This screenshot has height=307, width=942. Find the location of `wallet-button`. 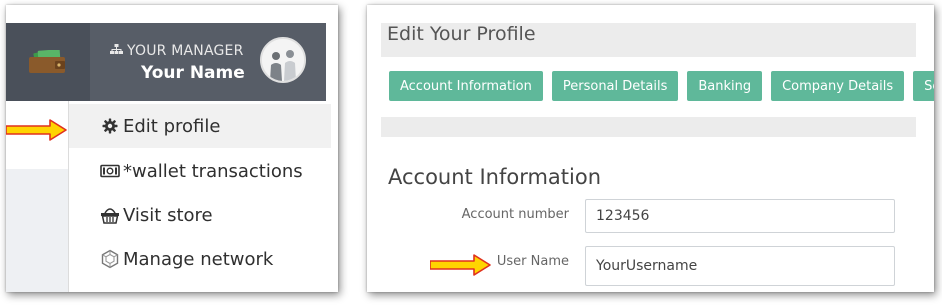

wallet-button is located at coordinates (48, 62).